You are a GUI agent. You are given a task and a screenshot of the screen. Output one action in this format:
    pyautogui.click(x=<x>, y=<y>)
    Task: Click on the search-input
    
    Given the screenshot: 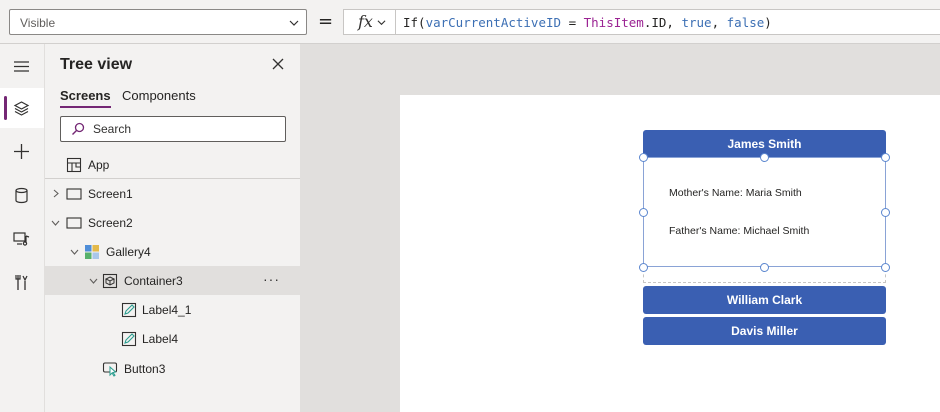 What is the action you would take?
    pyautogui.click(x=185, y=129)
    